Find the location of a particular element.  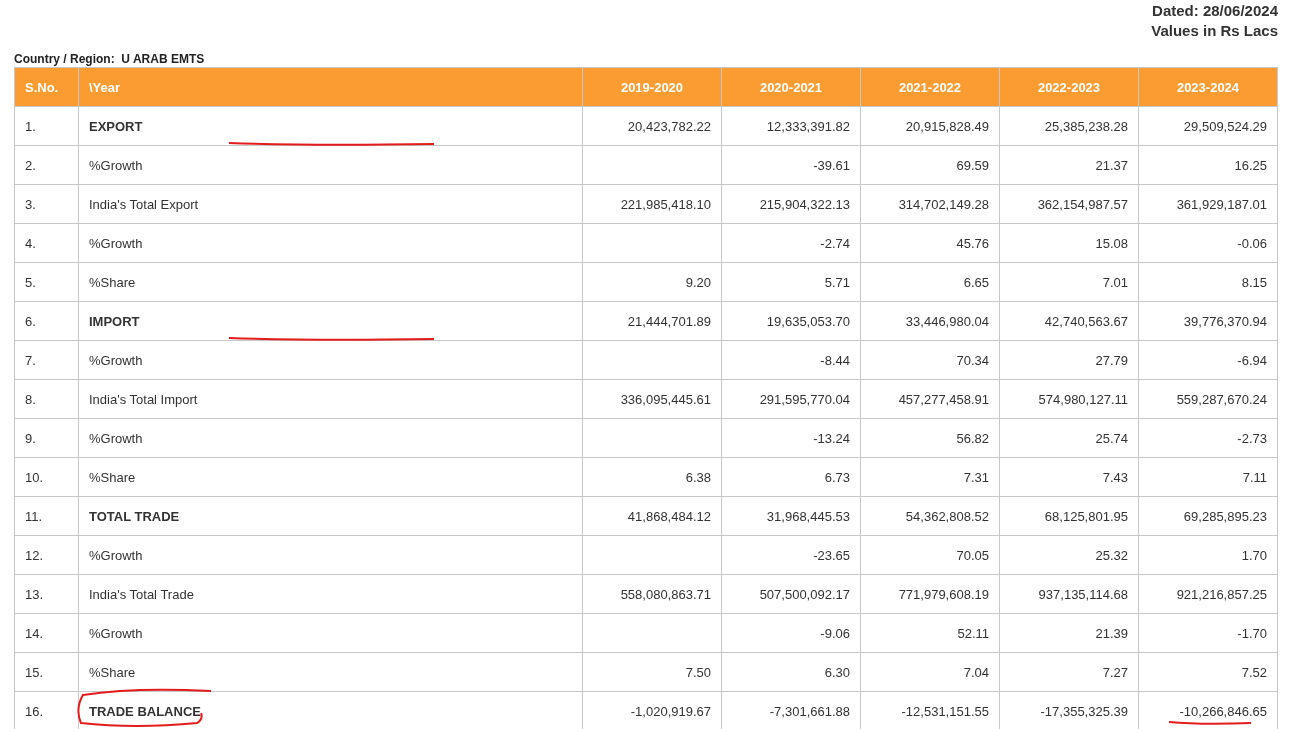

table-cell: 6.65 is located at coordinates (930, 282).